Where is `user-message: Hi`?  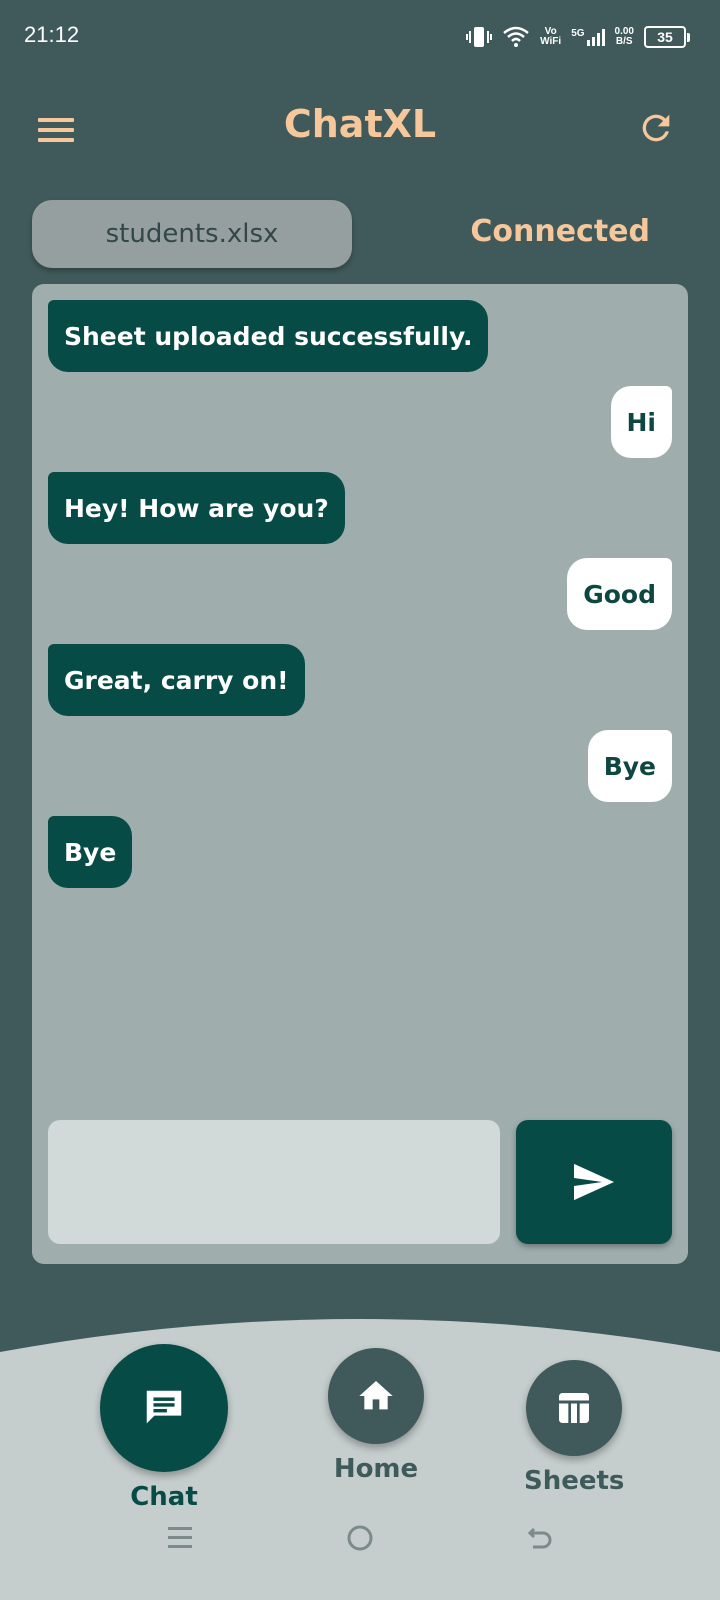 user-message: Hi is located at coordinates (641, 422).